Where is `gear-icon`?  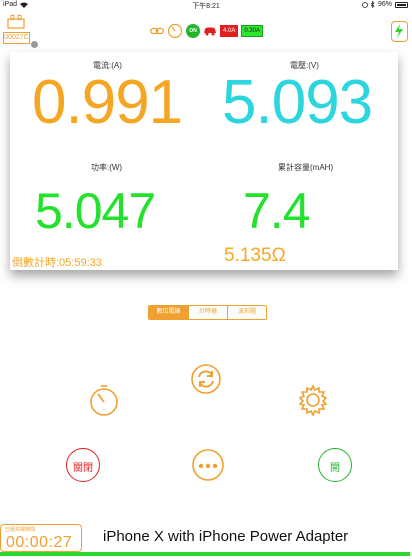
gear-icon is located at coordinates (313, 400).